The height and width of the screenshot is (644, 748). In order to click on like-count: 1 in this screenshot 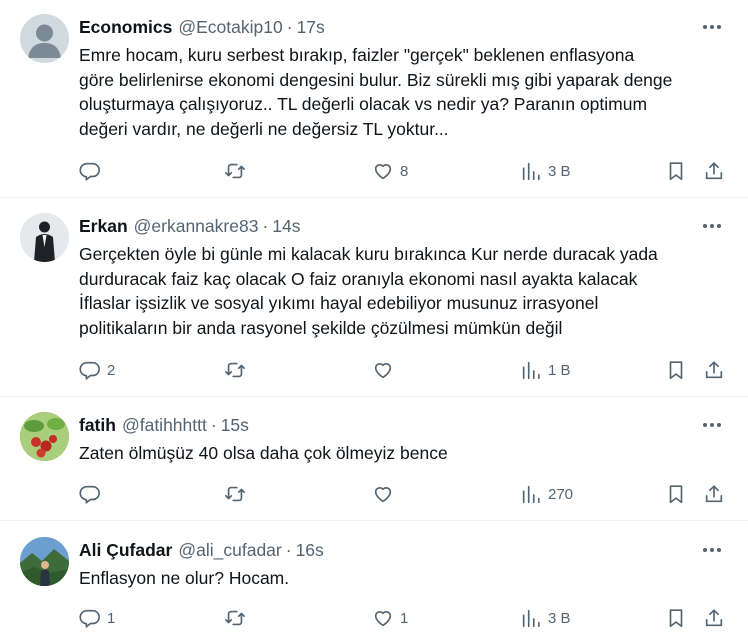, I will do `click(404, 618)`.